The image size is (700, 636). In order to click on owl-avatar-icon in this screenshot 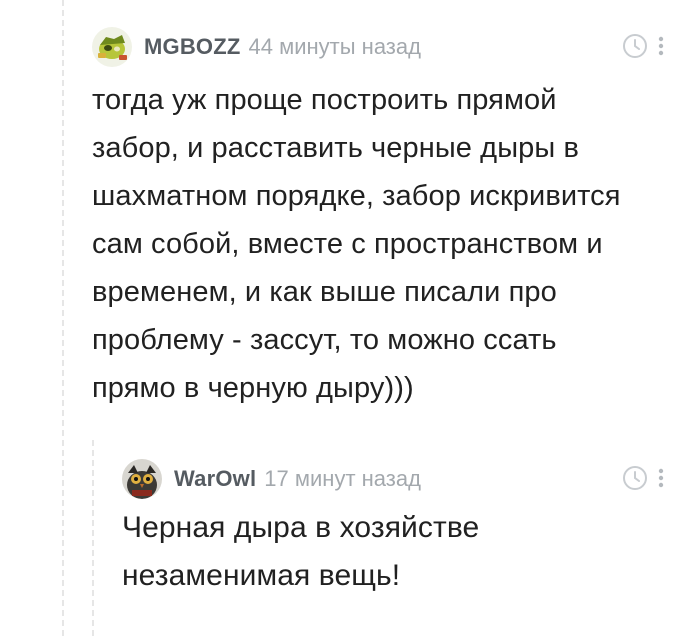, I will do `click(142, 479)`.